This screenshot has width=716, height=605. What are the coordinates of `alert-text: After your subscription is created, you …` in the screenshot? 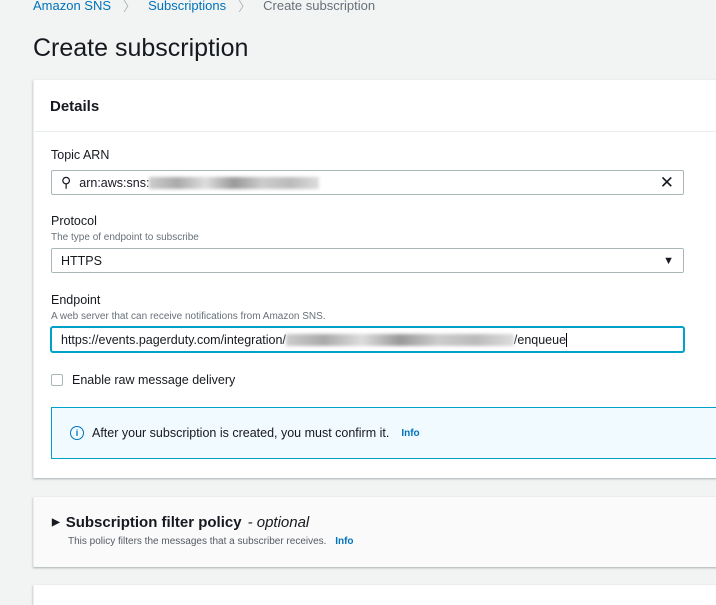 It's located at (241, 433).